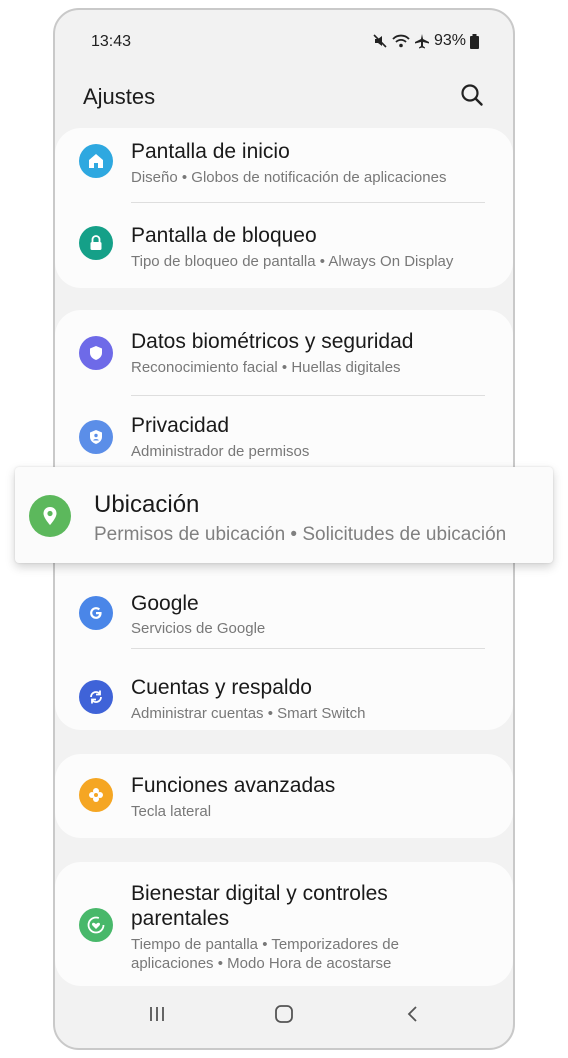 Image resolution: width=568 pixels, height=1058 pixels. Describe the element at coordinates (50, 516) in the screenshot. I see `location-pin-icon` at that location.